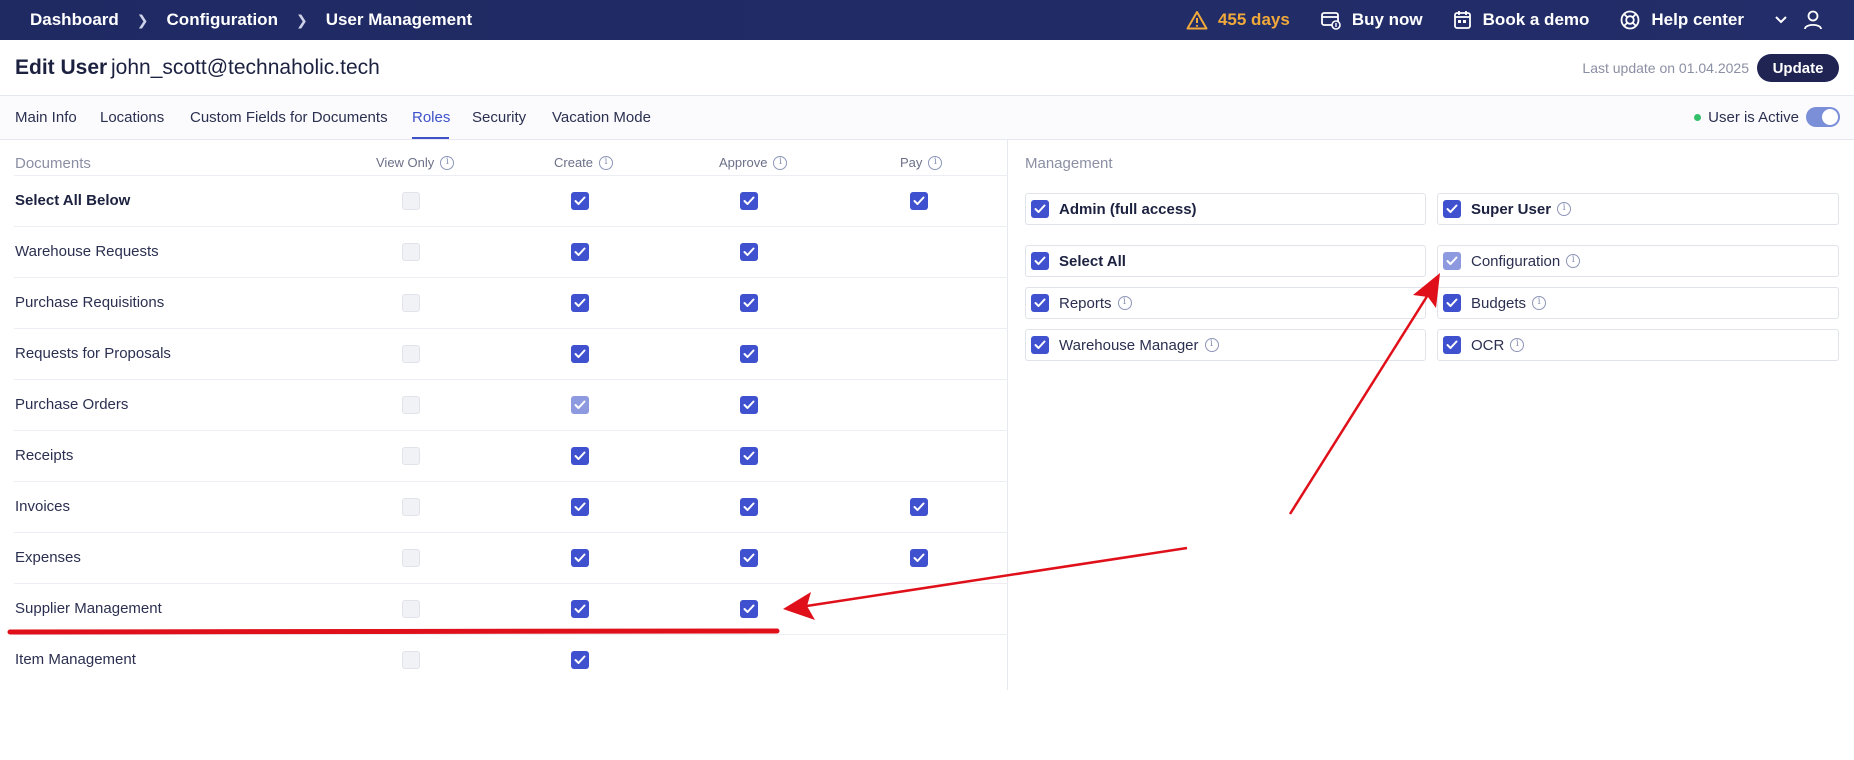 This screenshot has height=760, width=1854. I want to click on budgets-checkbox, so click(1452, 303).